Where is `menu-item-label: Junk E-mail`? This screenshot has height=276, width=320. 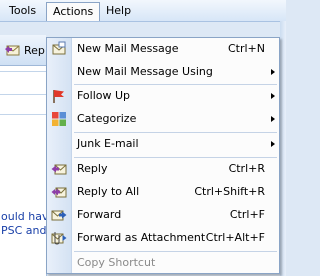
menu-item-label: Junk E-mail is located at coordinates (108, 143).